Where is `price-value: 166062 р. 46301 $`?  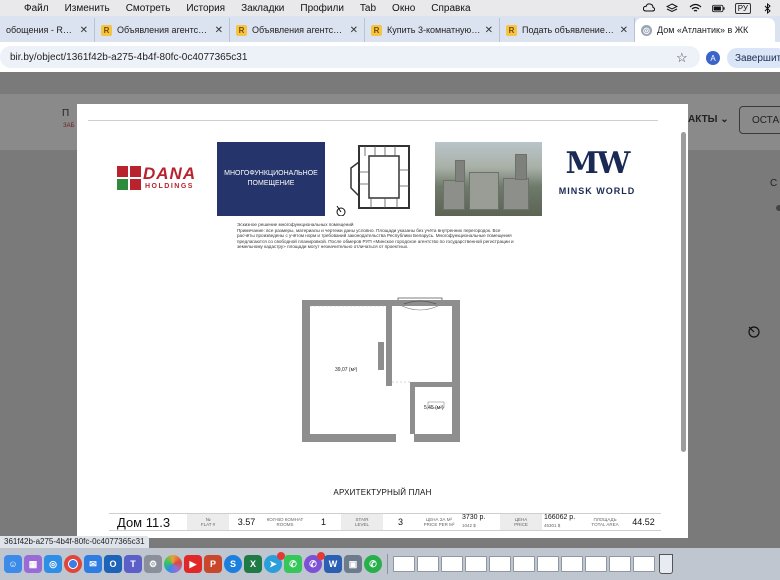
price-value: 166062 р. 46301 $ is located at coordinates (563, 522).